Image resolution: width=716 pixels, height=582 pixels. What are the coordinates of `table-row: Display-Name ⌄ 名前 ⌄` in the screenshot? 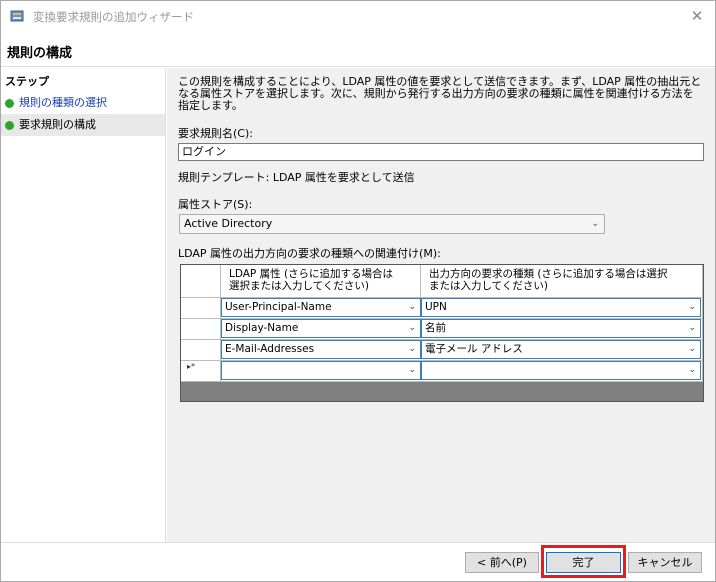 It's located at (462, 329).